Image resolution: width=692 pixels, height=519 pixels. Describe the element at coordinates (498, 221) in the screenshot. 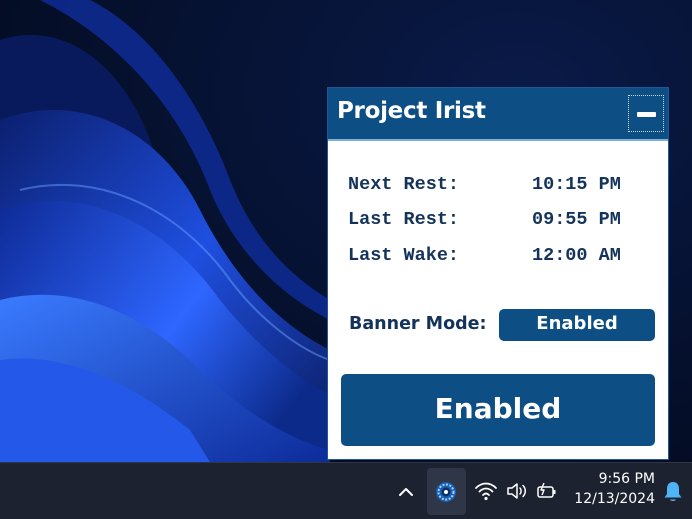

I see `last-rest-row: Last Rest: 09:55 PM` at that location.